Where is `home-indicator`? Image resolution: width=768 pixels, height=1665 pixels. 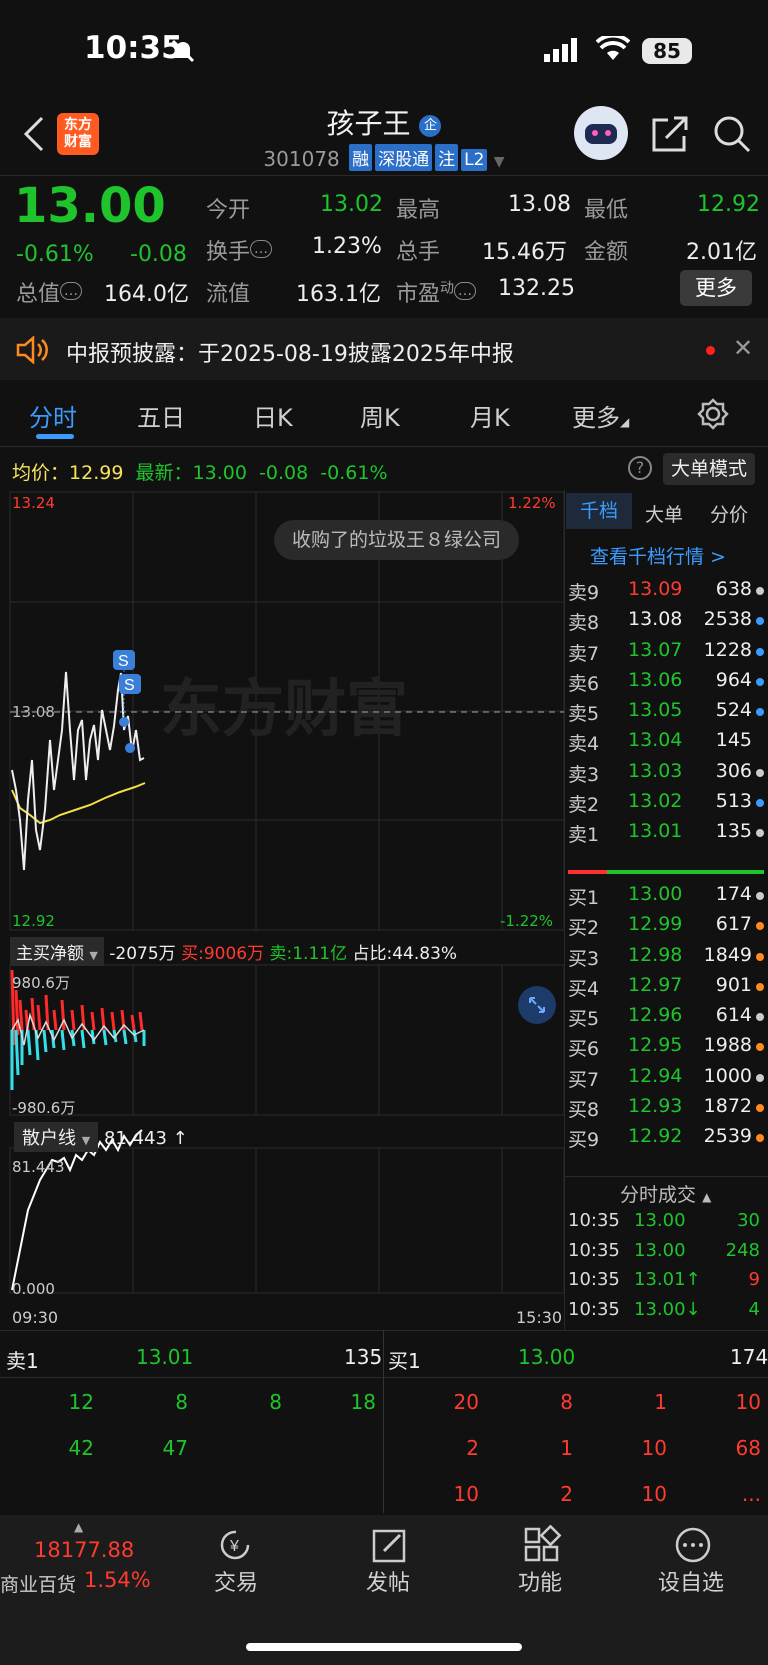 home-indicator is located at coordinates (384, 1647).